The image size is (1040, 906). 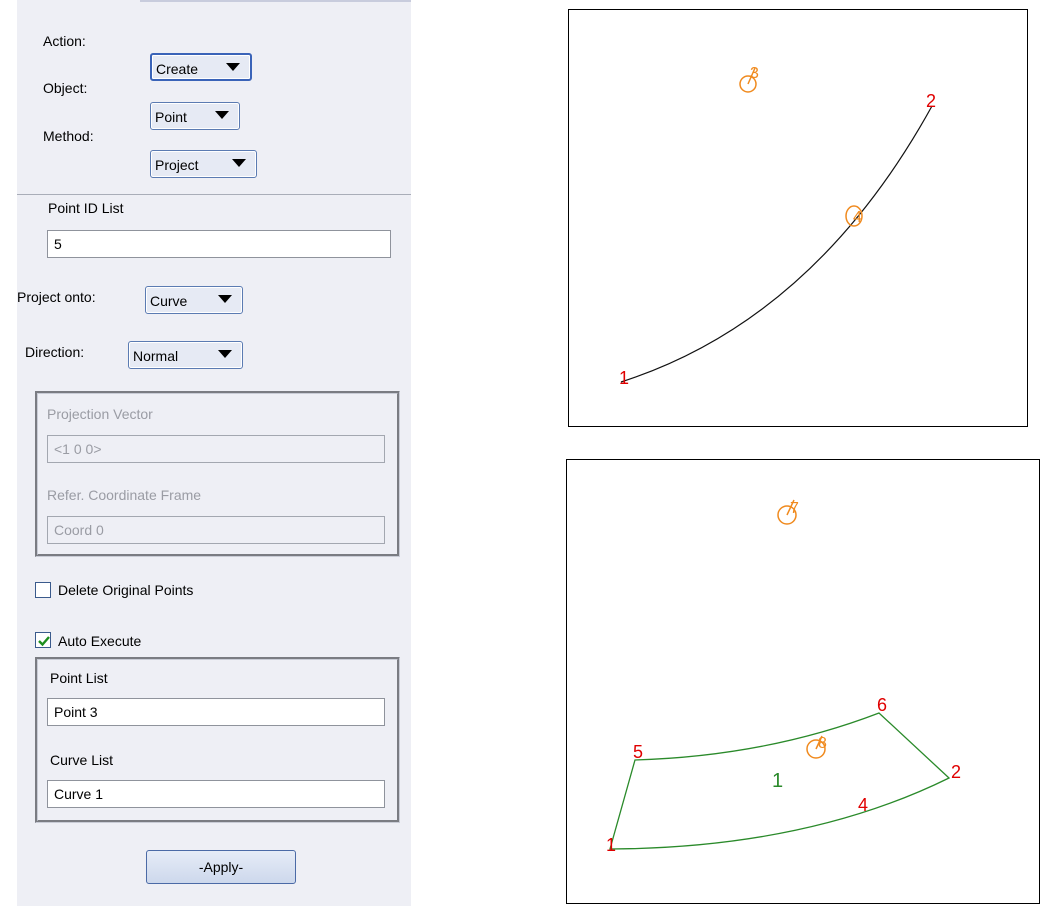 What do you see at coordinates (822, 743) in the screenshot?
I see `point-label-8: 8` at bounding box center [822, 743].